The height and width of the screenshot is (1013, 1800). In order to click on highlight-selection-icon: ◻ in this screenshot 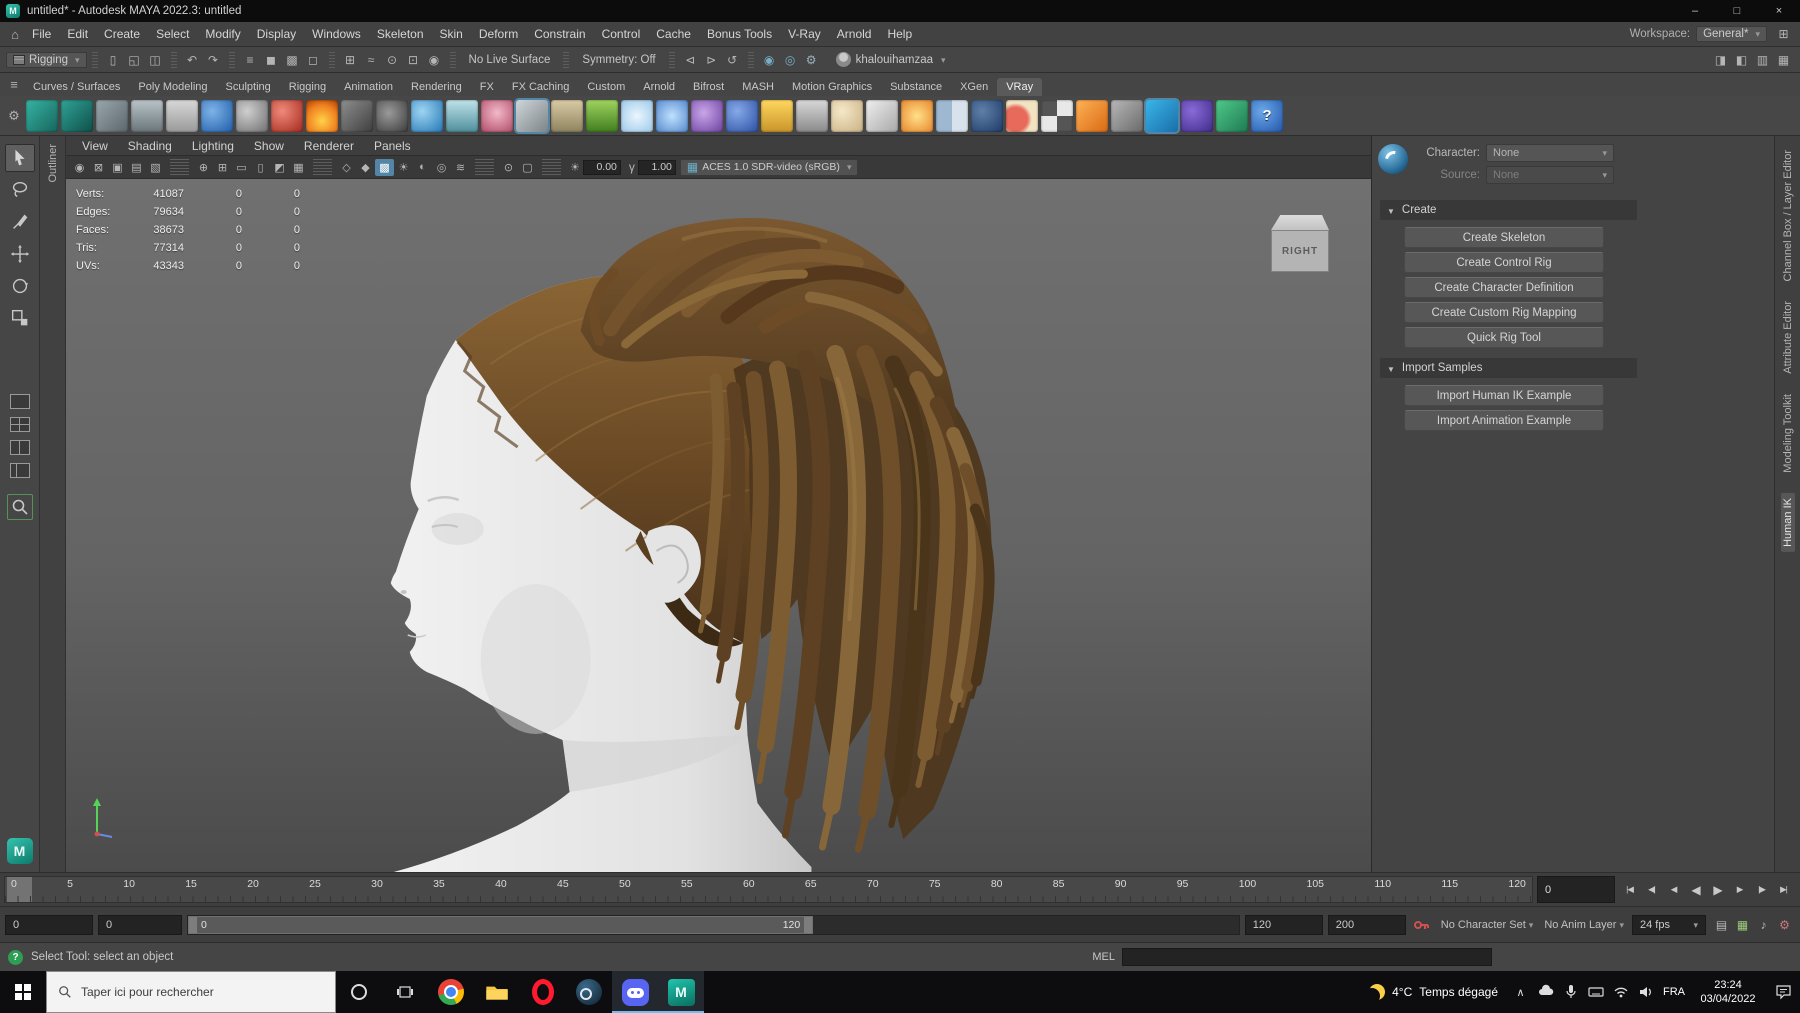, I will do `click(313, 59)`.